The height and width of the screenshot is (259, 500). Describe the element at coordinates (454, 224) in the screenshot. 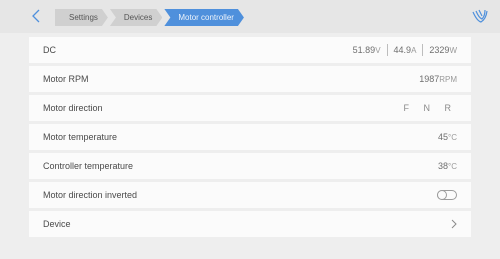

I see `chevron-right-icon` at that location.